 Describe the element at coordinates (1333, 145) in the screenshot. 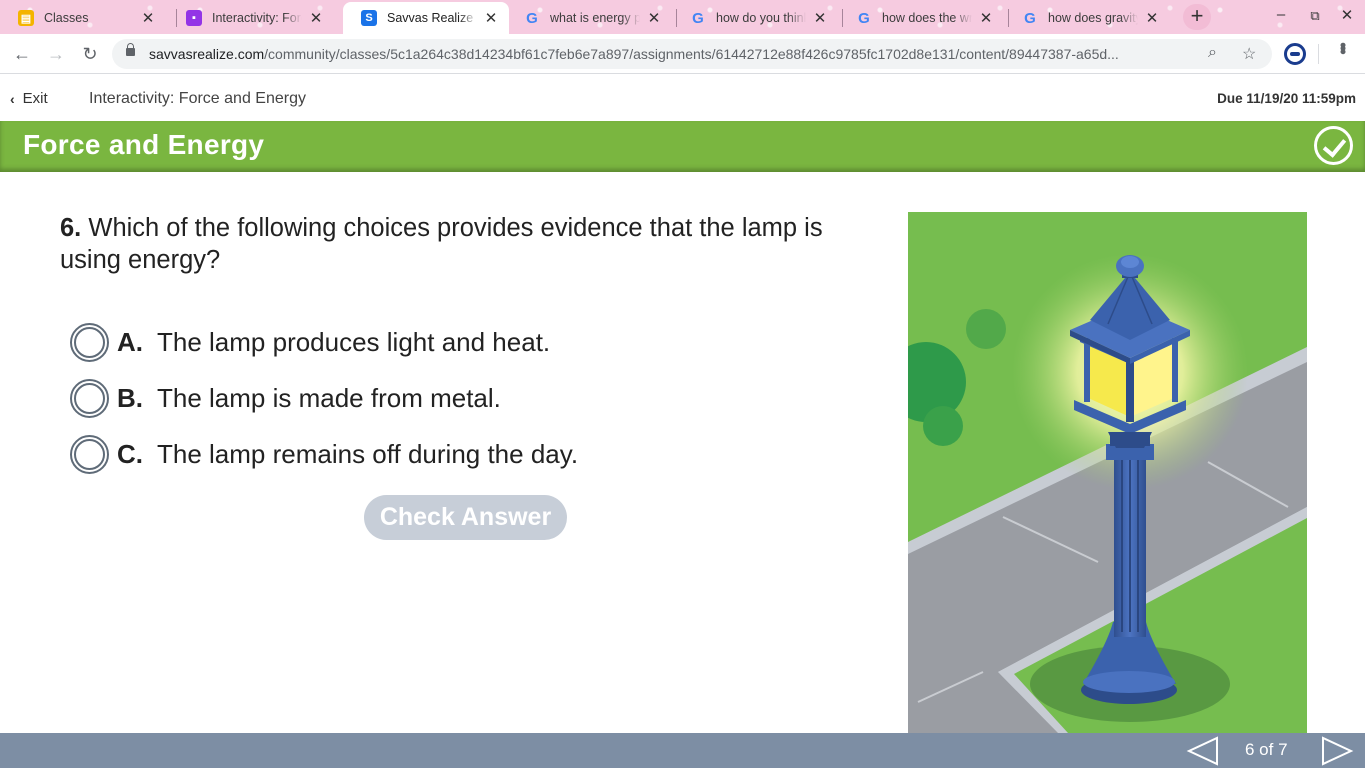

I see `checkmark-circle-icon` at that location.